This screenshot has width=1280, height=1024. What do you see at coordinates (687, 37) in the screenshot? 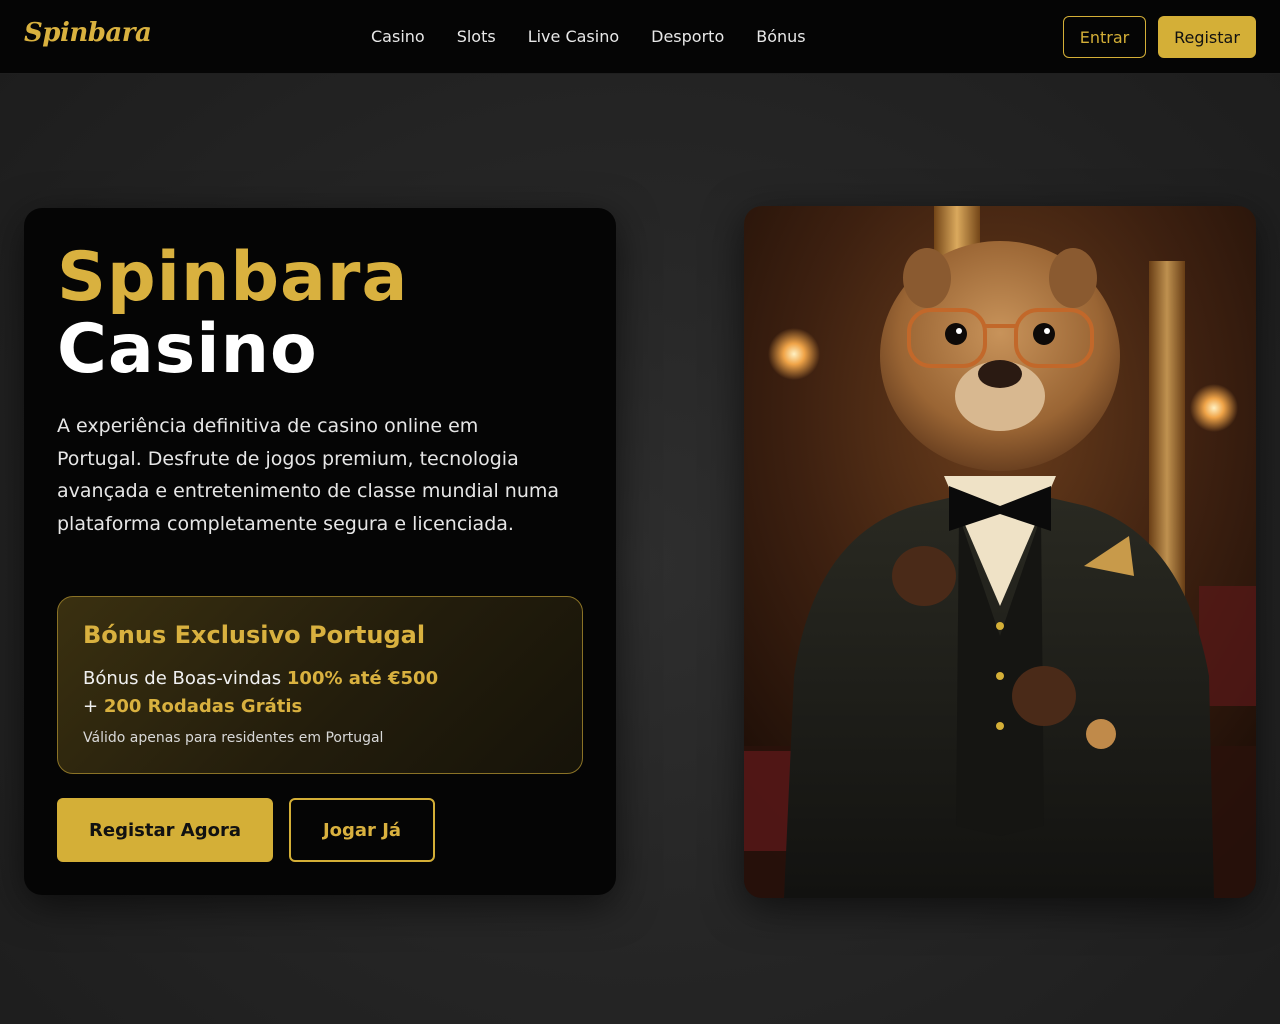
I see `nav-item-desporto: Desporto` at bounding box center [687, 37].